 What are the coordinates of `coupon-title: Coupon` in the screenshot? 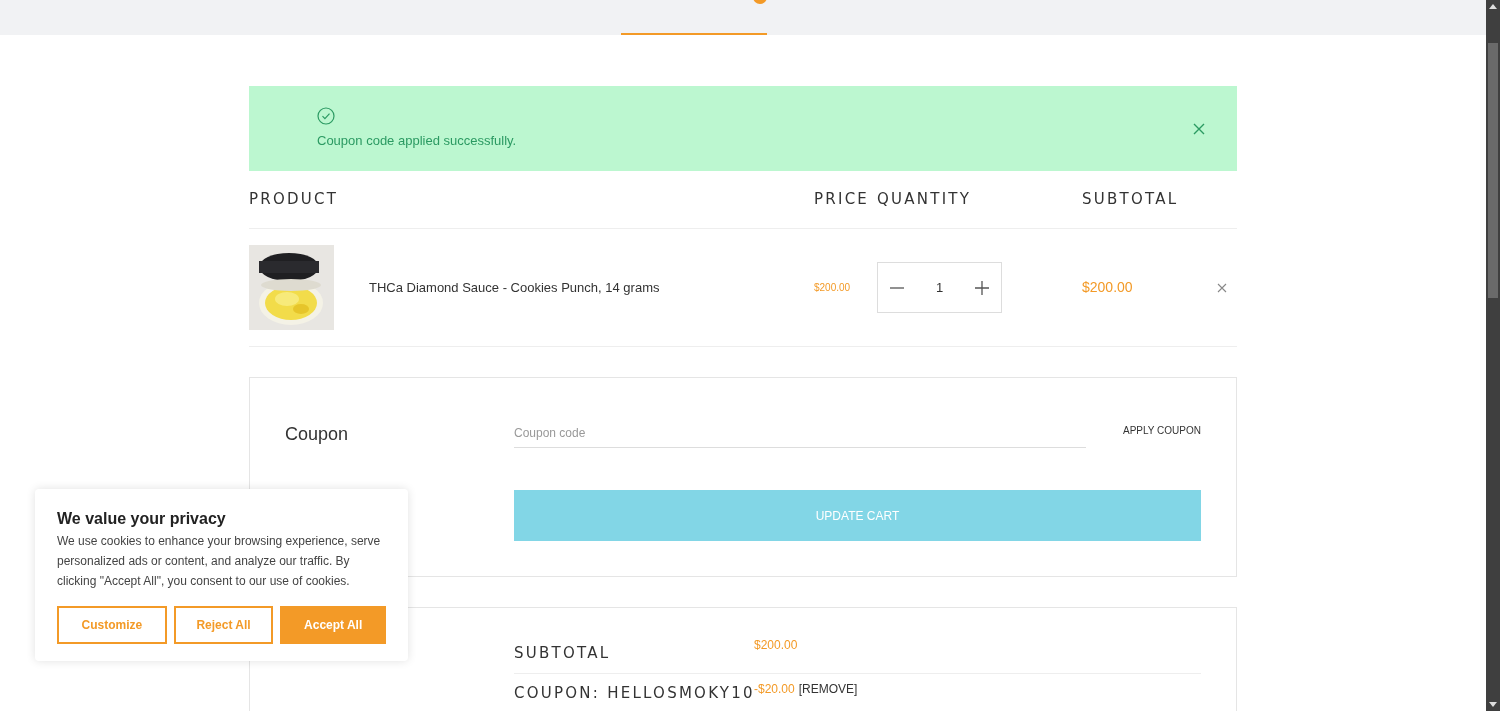 It's located at (317, 434).